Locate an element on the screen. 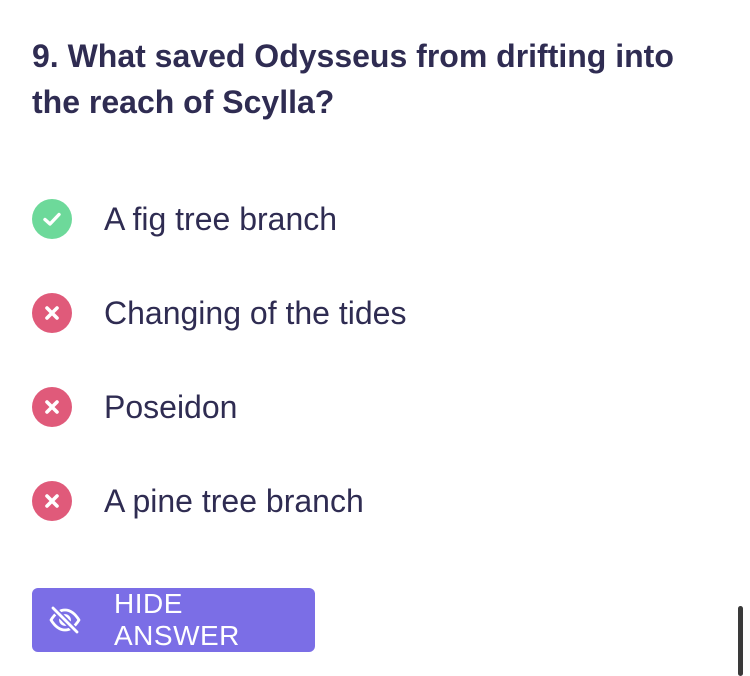  eye-slash-icon is located at coordinates (65, 620).